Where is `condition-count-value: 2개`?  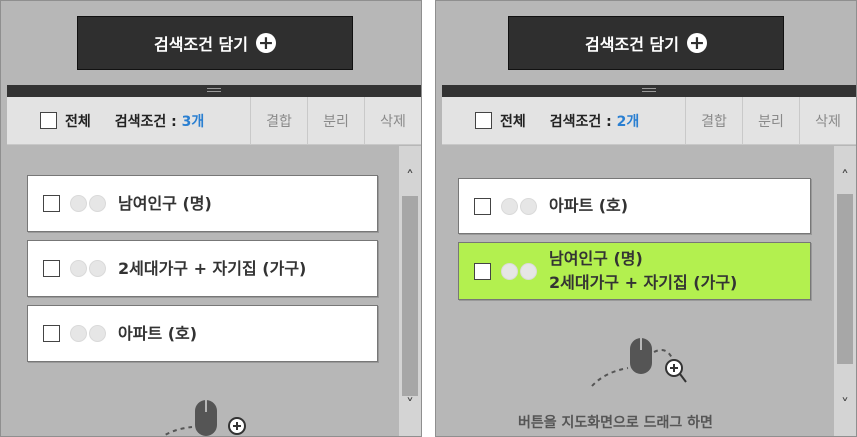 condition-count-value: 2개 is located at coordinates (628, 121).